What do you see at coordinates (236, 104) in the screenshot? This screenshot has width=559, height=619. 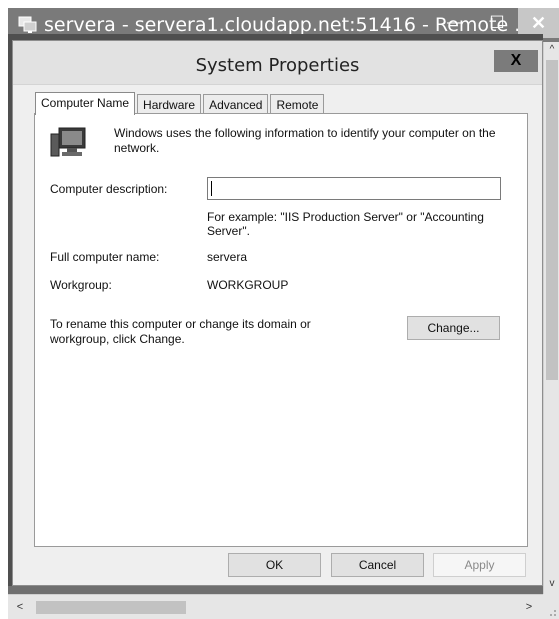 I see `tab-advanced: Advanced` at bounding box center [236, 104].